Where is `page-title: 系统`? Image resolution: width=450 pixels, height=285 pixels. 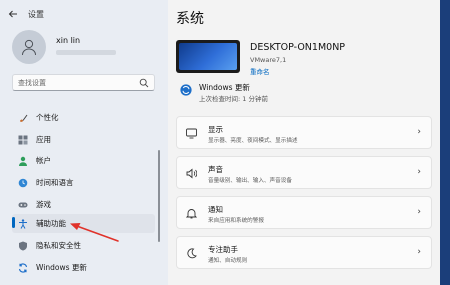 page-title: 系统 is located at coordinates (190, 19).